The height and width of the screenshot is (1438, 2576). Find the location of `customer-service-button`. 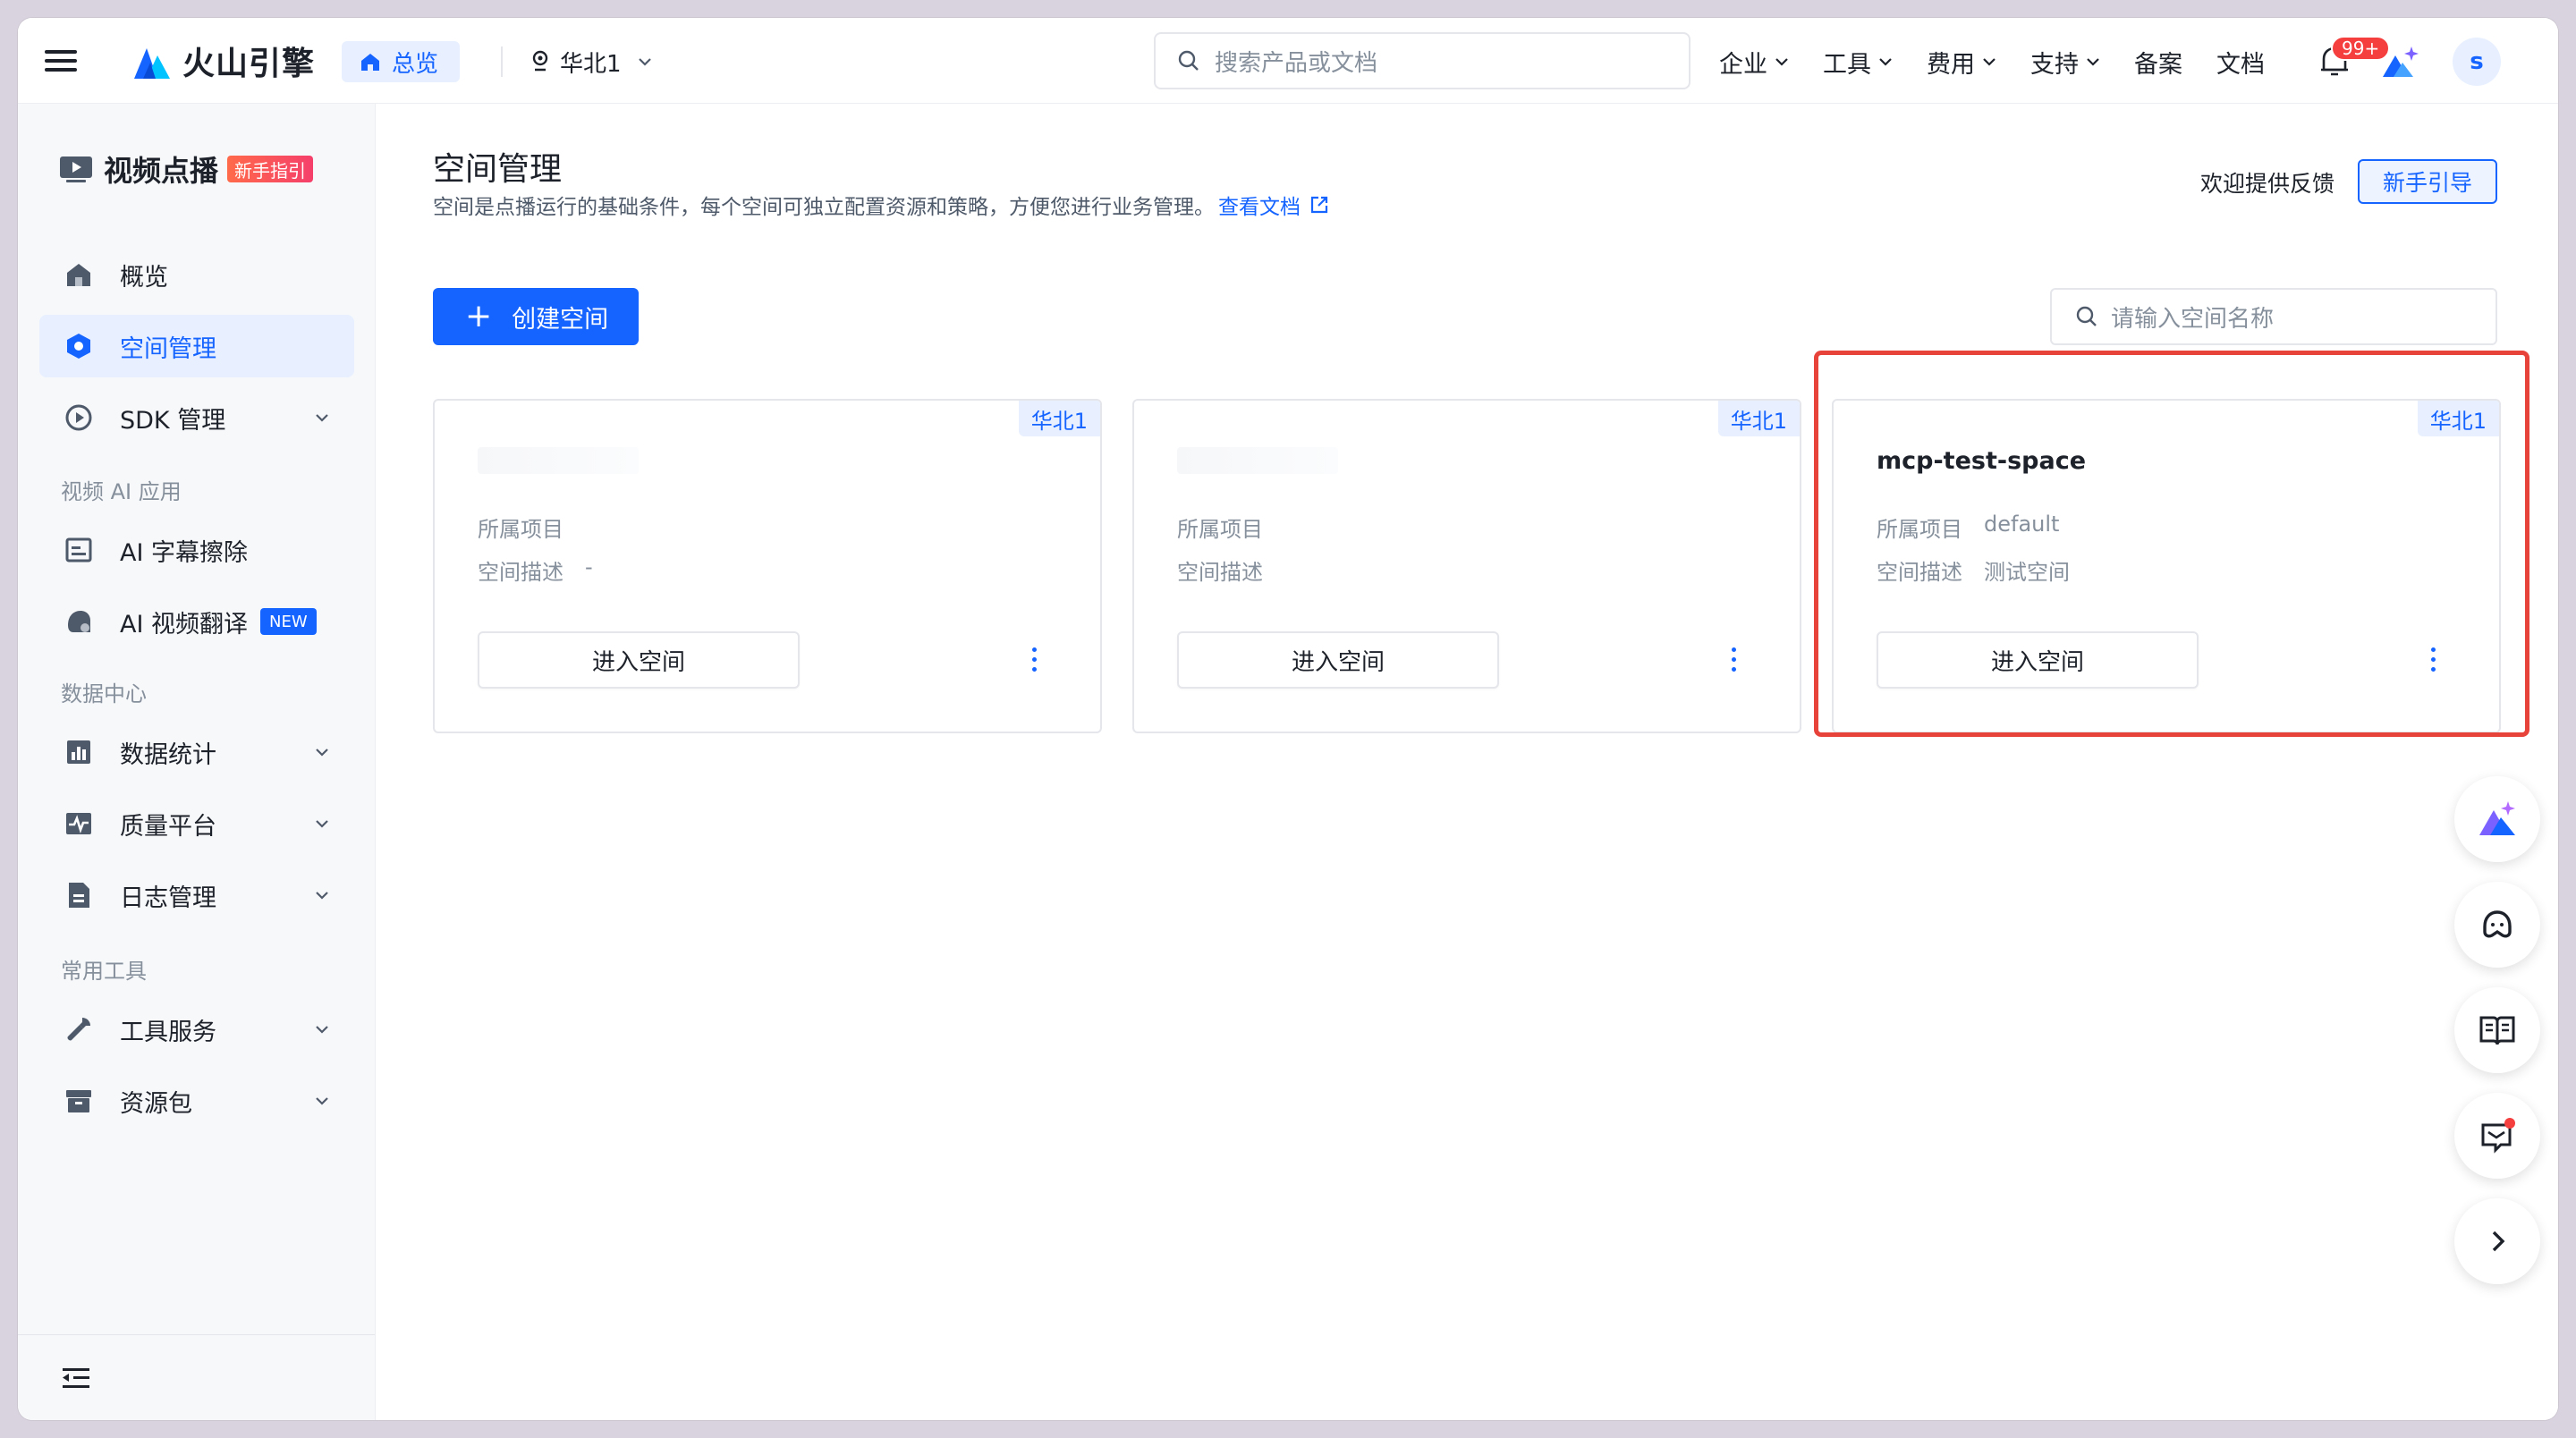

customer-service-button is located at coordinates (2497, 925).